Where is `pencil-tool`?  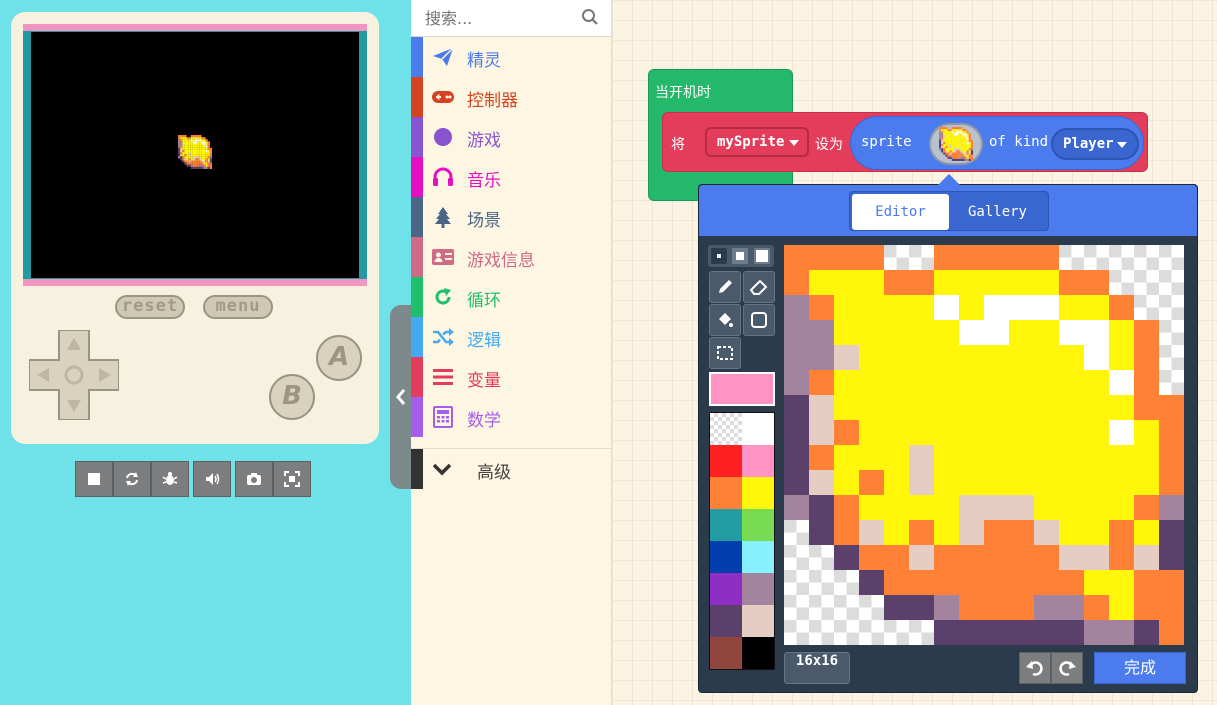 pencil-tool is located at coordinates (725, 287).